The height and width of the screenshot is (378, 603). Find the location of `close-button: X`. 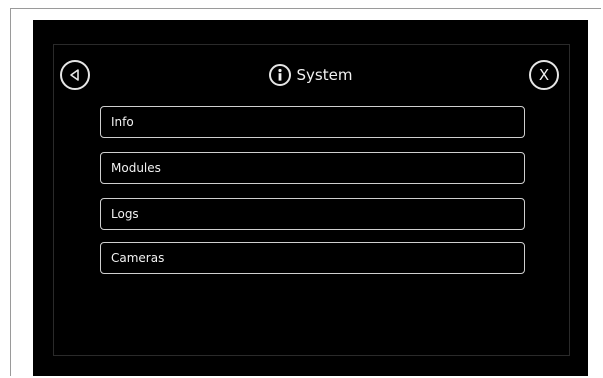

close-button: X is located at coordinates (544, 75).